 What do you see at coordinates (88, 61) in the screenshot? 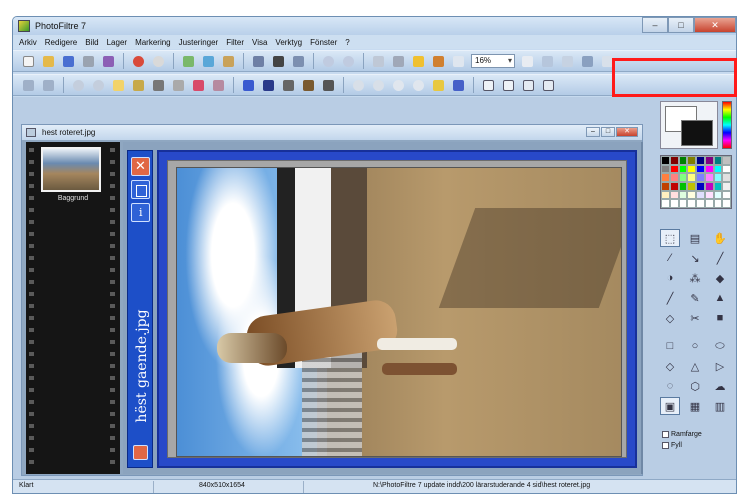
I see `print-icon` at bounding box center [88, 61].